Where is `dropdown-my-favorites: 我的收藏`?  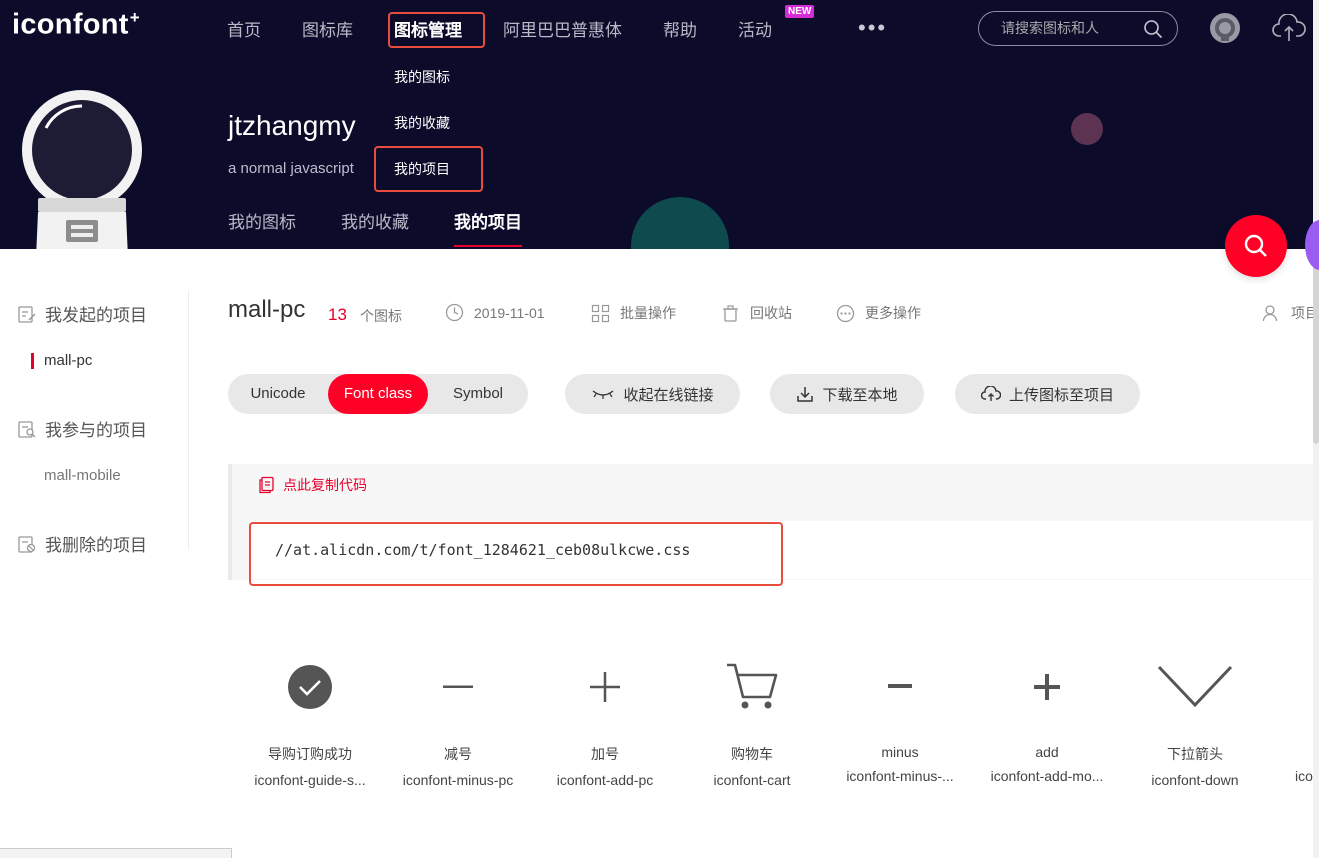
dropdown-my-favorites: 我的收藏 is located at coordinates (422, 123).